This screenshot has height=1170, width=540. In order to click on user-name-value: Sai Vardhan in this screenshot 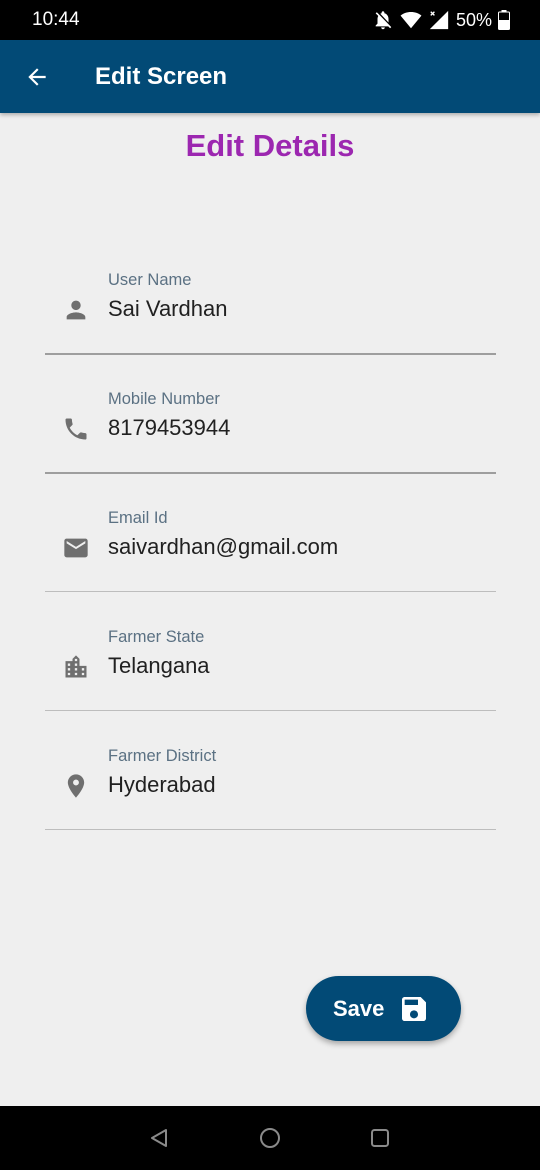, I will do `click(168, 308)`.